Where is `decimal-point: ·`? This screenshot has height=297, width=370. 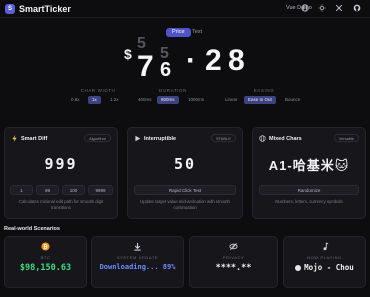 decimal-point: · is located at coordinates (191, 60).